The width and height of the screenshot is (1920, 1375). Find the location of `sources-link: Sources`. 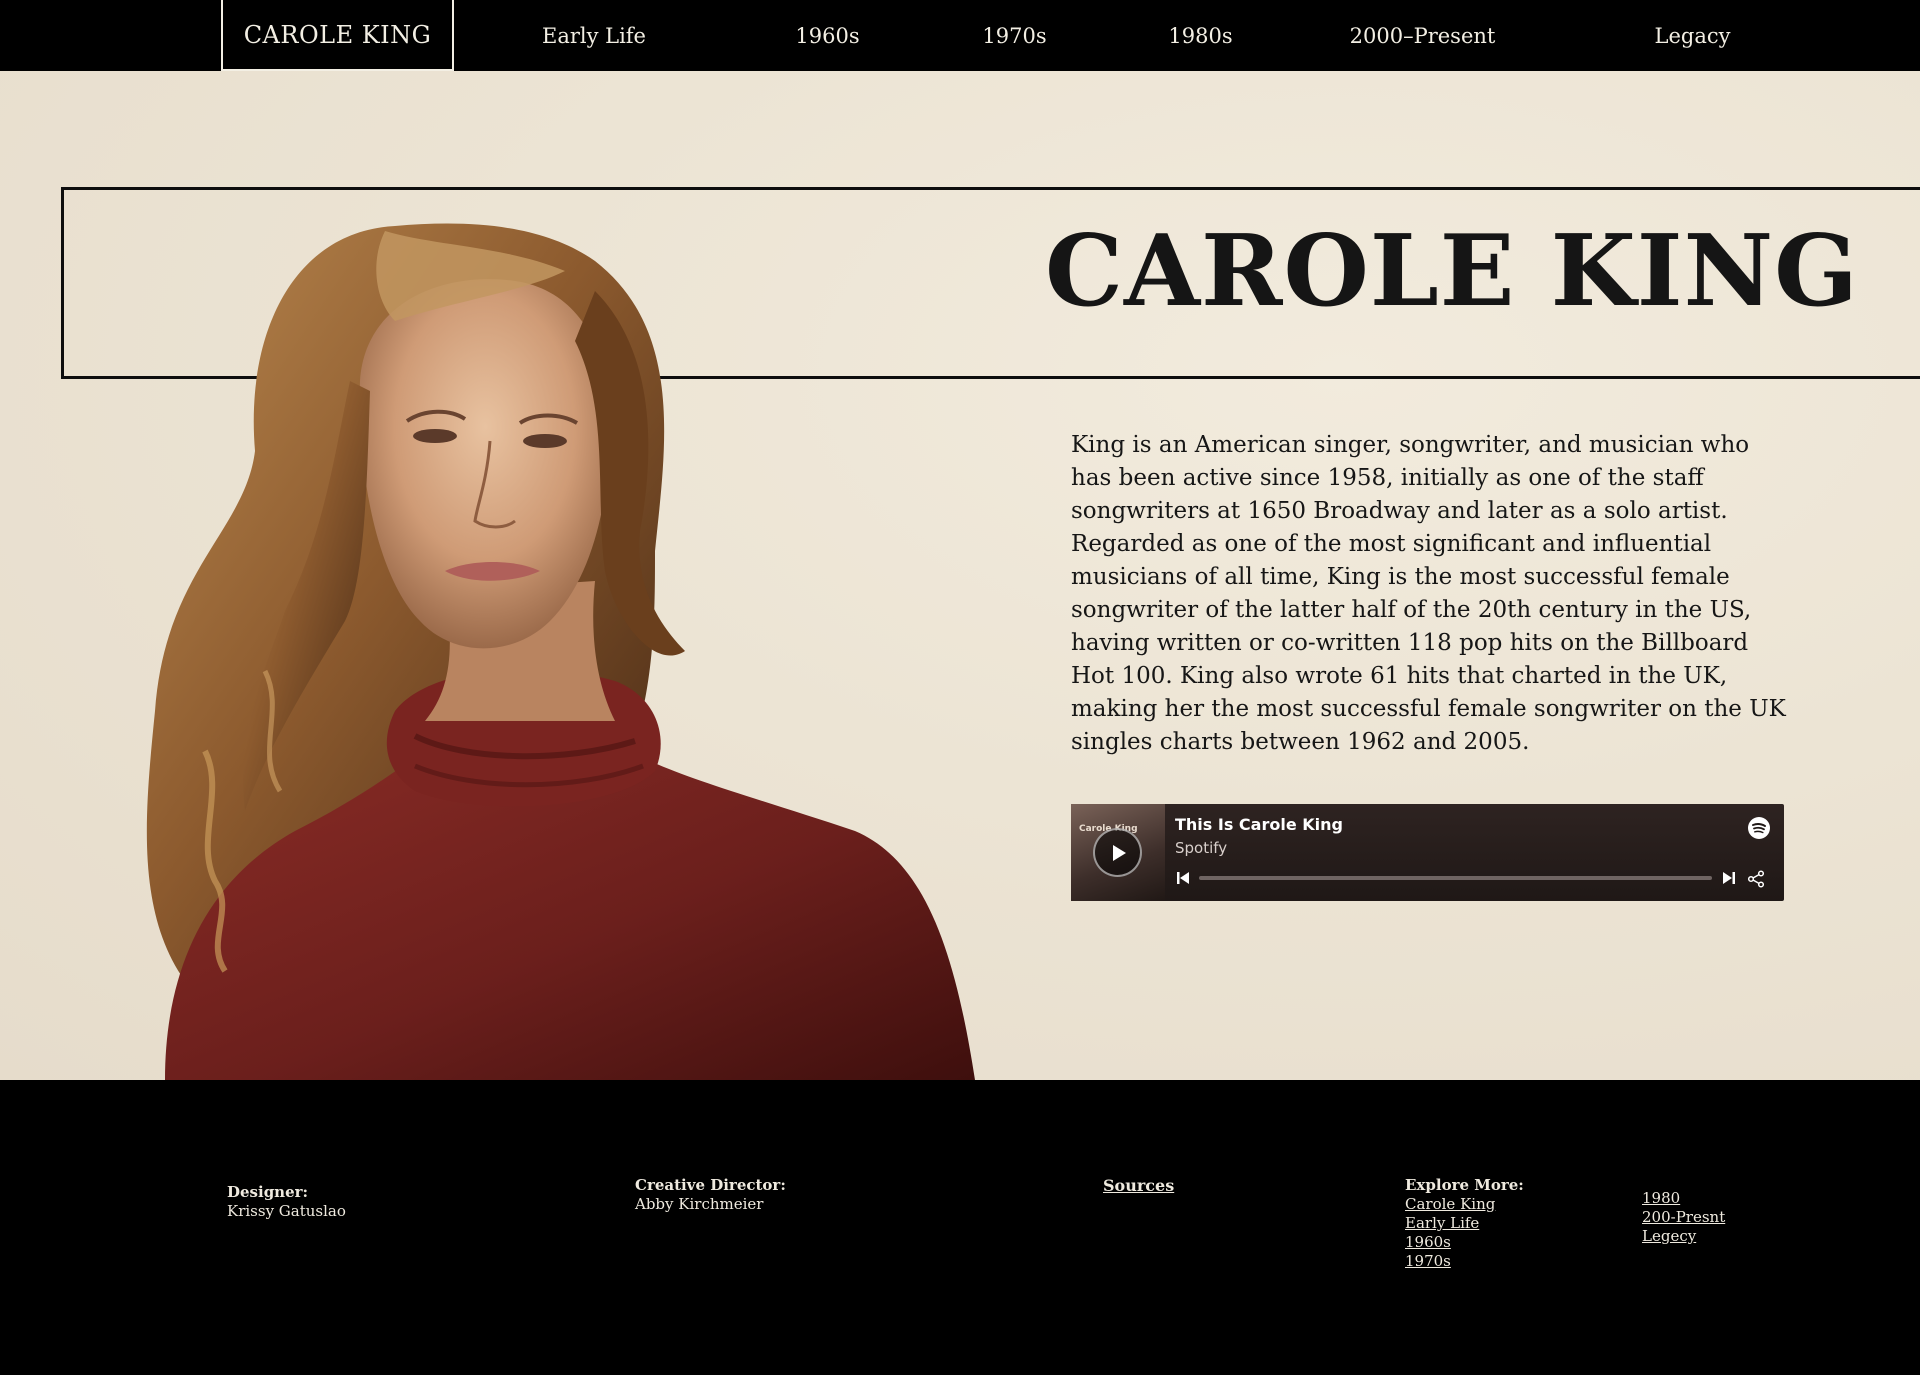

sources-link: Sources is located at coordinates (1138, 1185).